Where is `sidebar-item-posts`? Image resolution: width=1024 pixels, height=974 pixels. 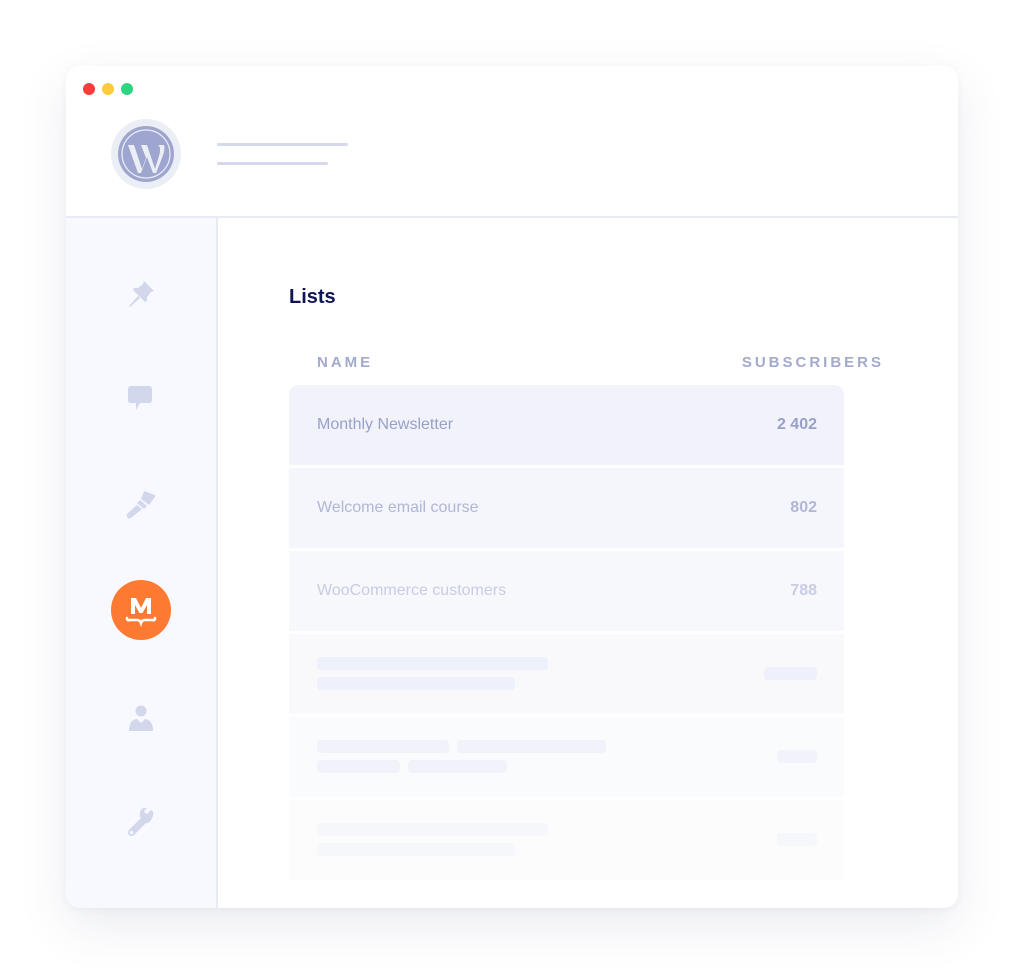 sidebar-item-posts is located at coordinates (141, 294).